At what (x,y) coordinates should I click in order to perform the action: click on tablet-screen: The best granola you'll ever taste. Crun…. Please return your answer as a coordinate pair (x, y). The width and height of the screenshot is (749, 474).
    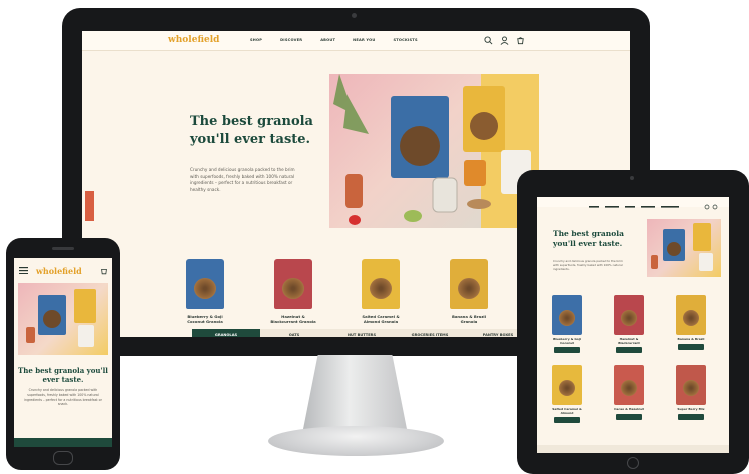
    Looking at the image, I should click on (633, 325).